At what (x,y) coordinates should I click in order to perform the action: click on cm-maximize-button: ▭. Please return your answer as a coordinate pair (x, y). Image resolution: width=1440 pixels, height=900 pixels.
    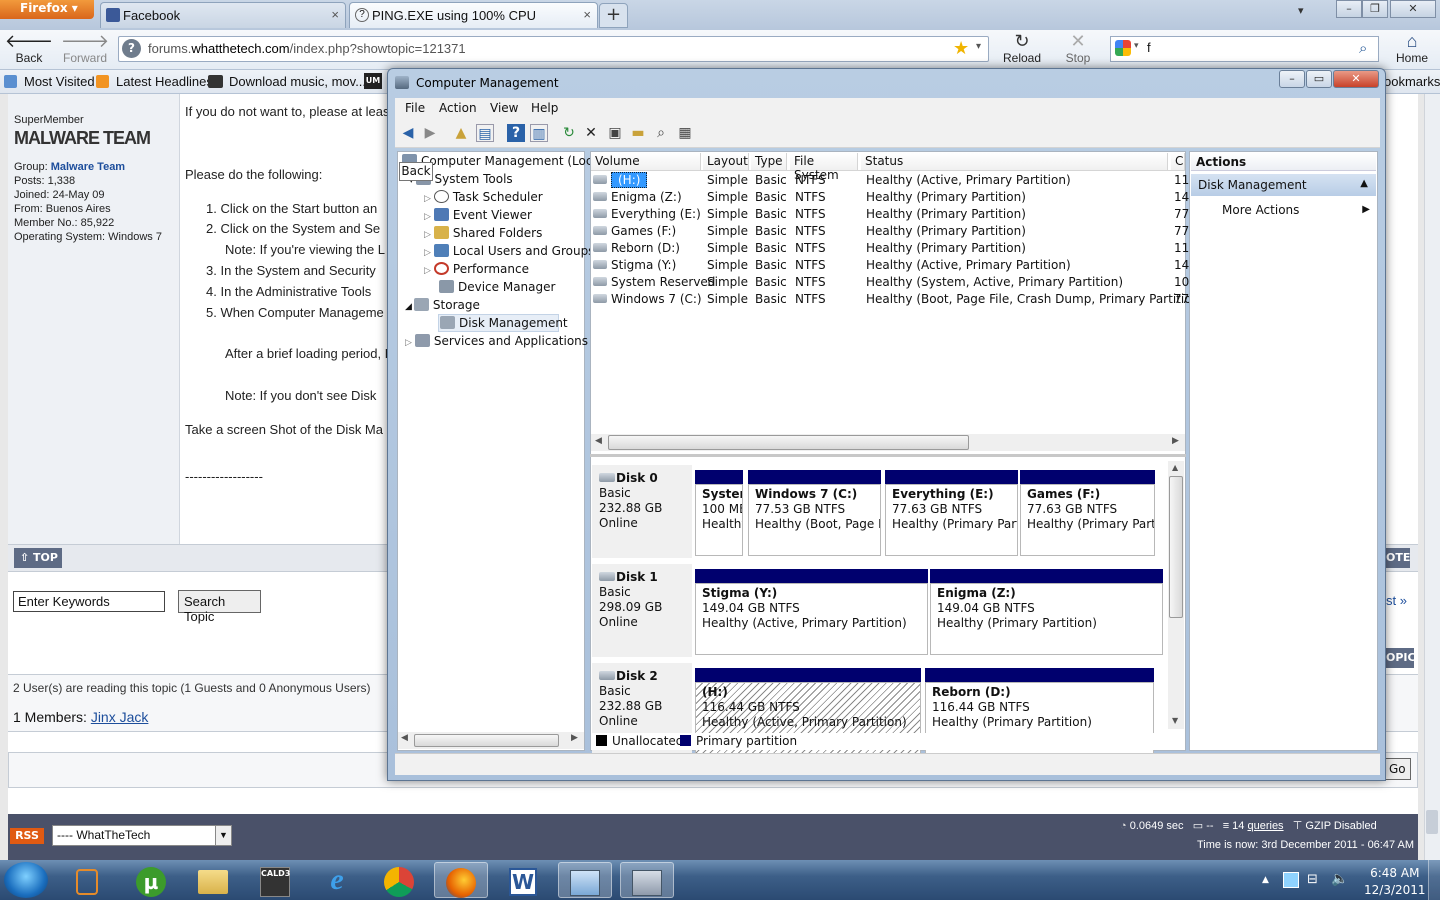
    Looking at the image, I should click on (1319, 79).